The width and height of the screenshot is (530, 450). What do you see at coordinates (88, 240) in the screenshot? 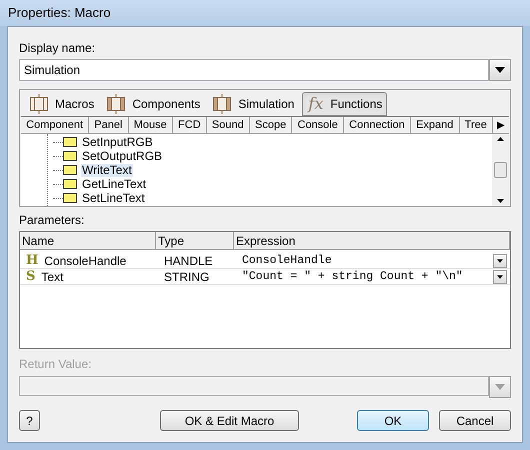
I see `column-header: Name` at bounding box center [88, 240].